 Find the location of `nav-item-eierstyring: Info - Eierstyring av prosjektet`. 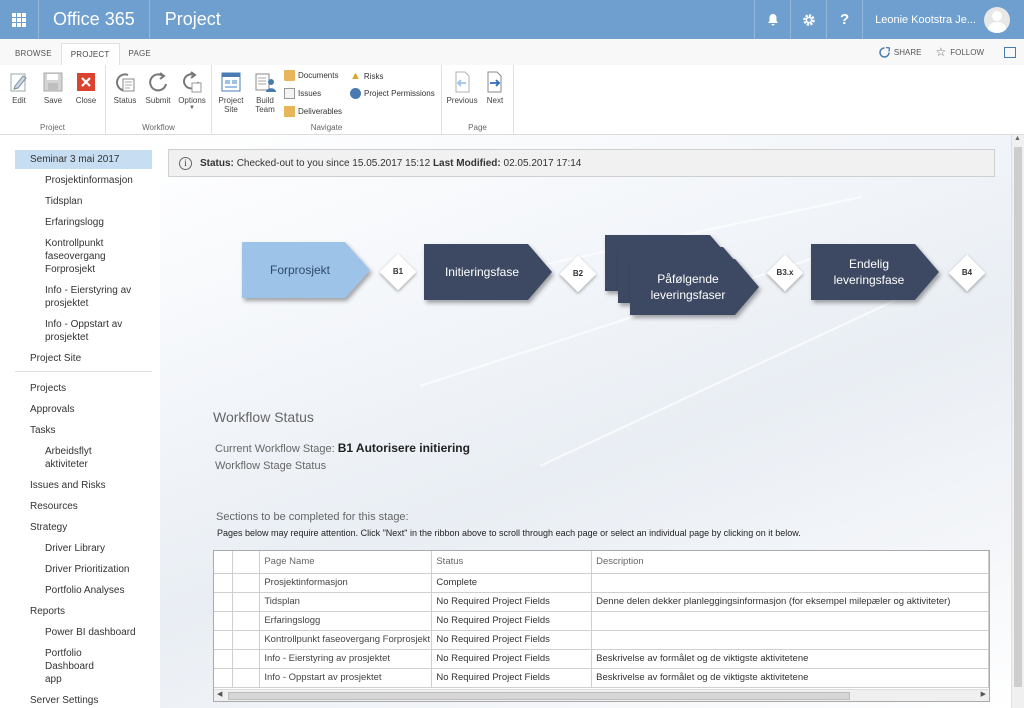

nav-item-eierstyring: Info - Eierstyring av prosjektet is located at coordinates (70, 297).